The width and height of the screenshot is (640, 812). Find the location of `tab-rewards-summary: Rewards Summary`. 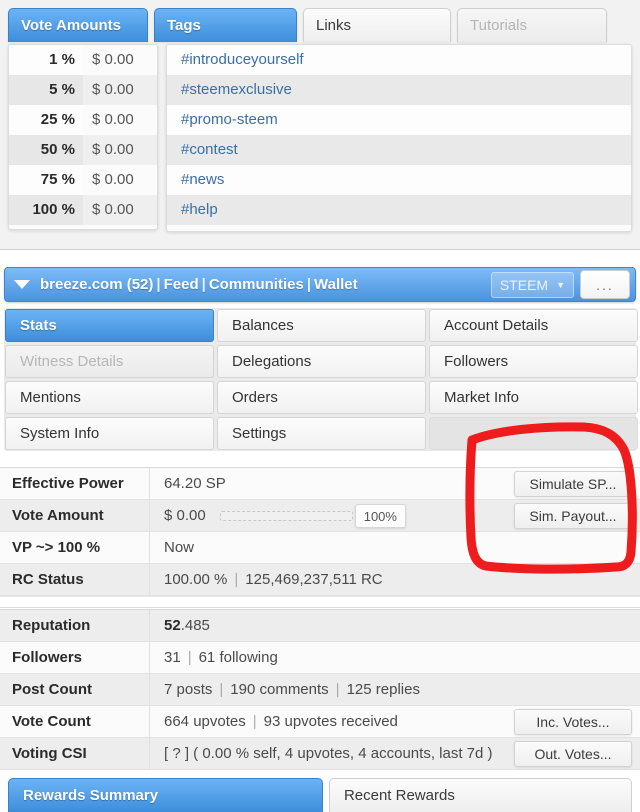

tab-rewards-summary: Rewards Summary is located at coordinates (165, 795).